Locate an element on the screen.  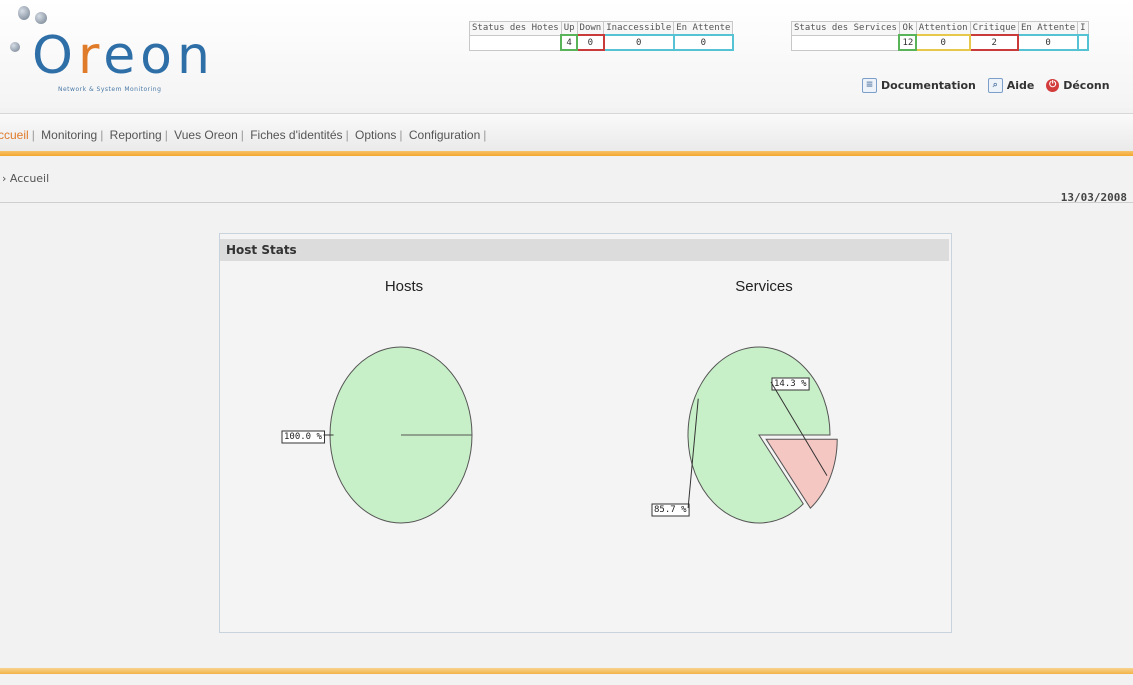
document-icon: ≡ is located at coordinates (869, 85).